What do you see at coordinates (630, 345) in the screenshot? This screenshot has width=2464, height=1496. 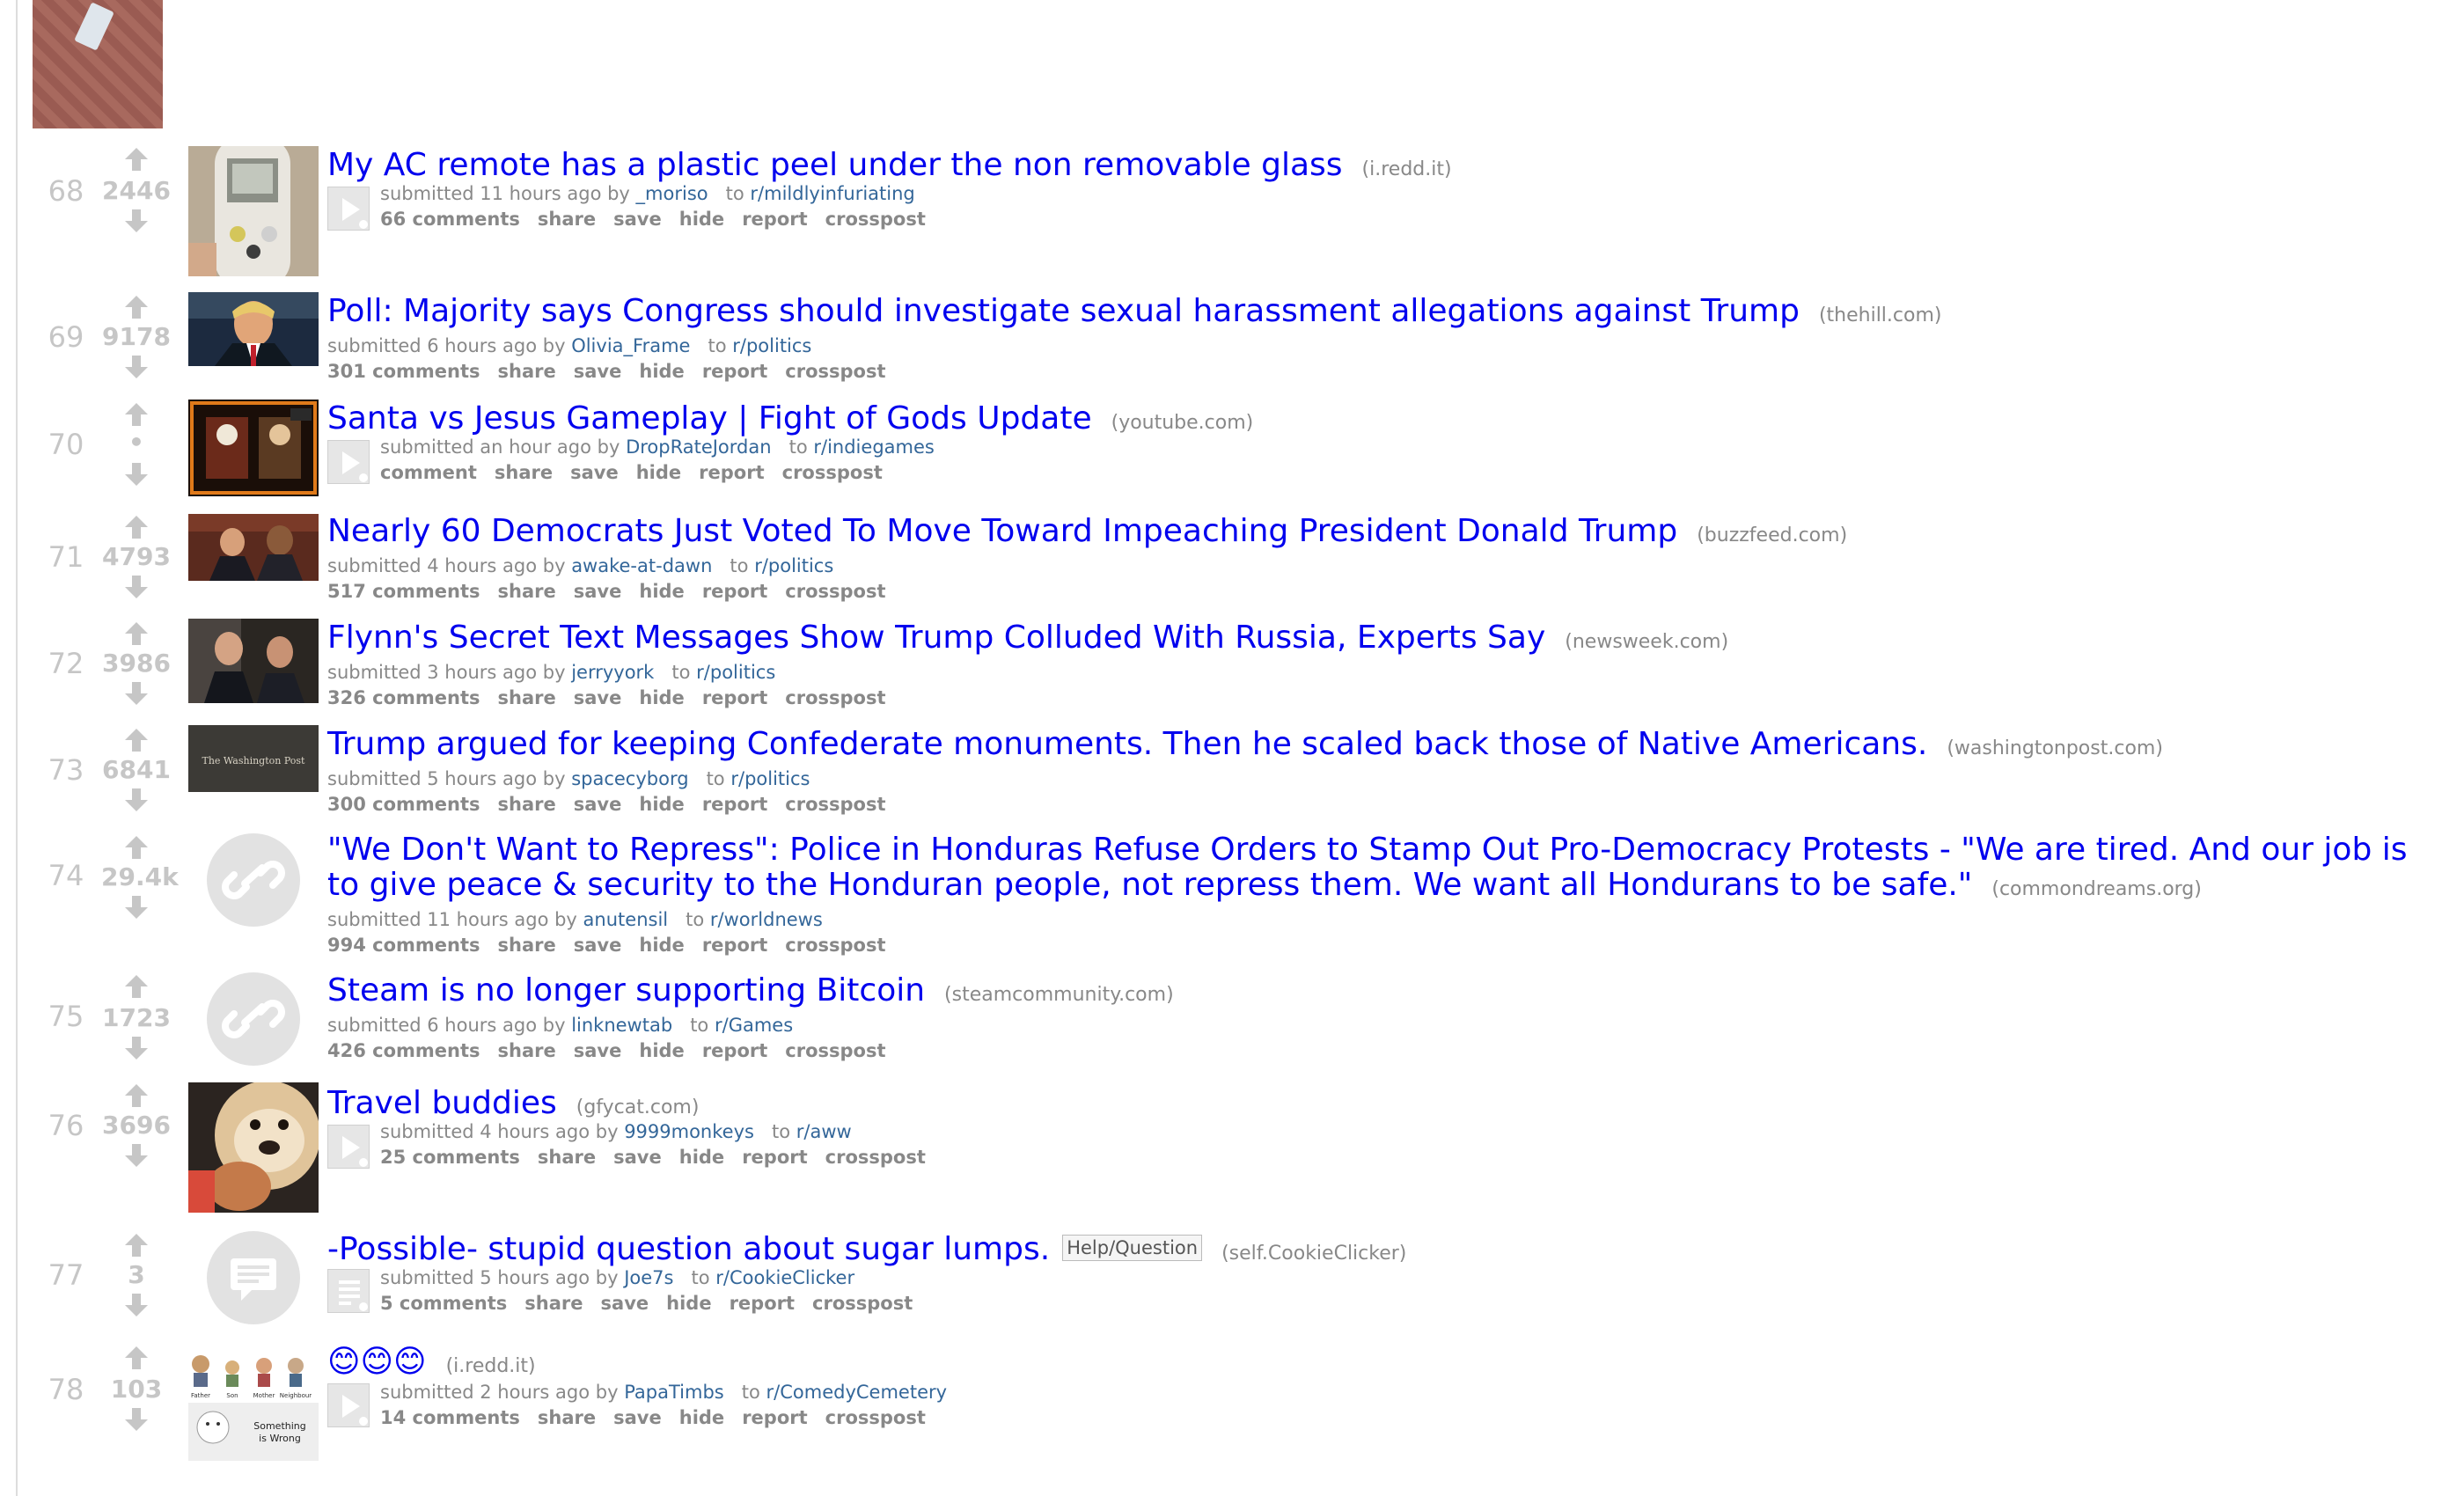 I see `author-link: Olivia_Frame` at bounding box center [630, 345].